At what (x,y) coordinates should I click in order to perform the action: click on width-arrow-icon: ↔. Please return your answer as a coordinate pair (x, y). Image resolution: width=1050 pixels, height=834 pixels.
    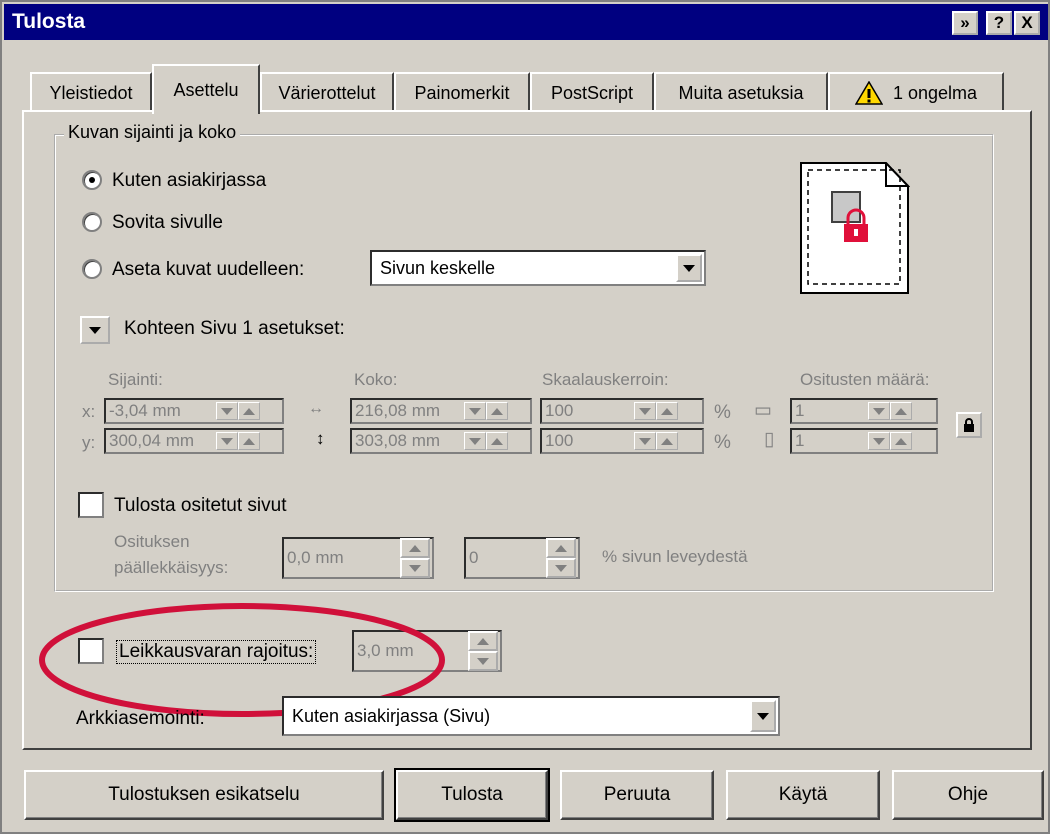
    Looking at the image, I should click on (316, 408).